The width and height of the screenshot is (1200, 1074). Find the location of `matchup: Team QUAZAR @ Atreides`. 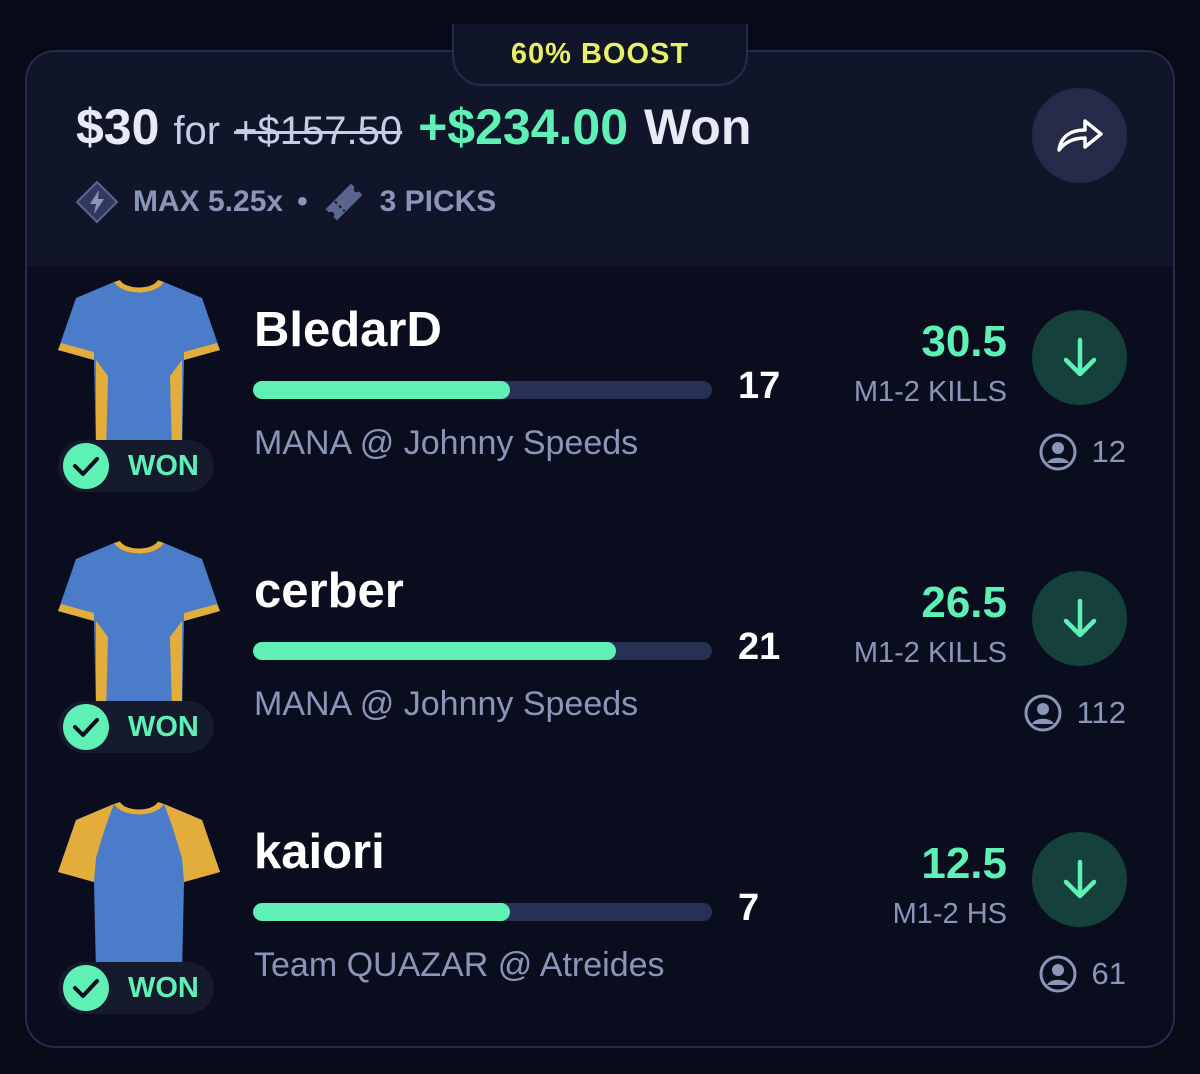

matchup: Team QUAZAR @ Atreides is located at coordinates (459, 965).